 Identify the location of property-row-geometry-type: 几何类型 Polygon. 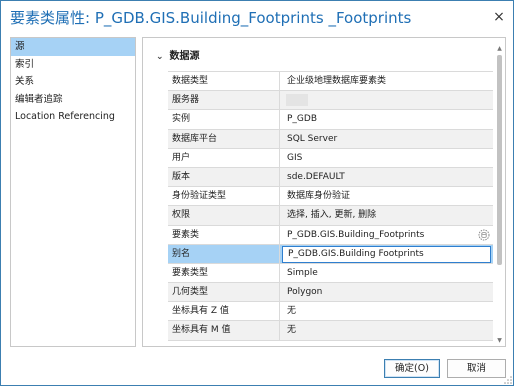
(330, 293).